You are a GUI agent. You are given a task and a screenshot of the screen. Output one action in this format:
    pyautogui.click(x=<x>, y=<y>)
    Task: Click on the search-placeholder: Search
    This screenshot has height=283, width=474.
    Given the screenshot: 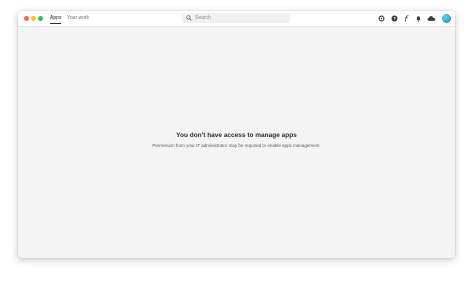 What is the action you would take?
    pyautogui.click(x=203, y=18)
    